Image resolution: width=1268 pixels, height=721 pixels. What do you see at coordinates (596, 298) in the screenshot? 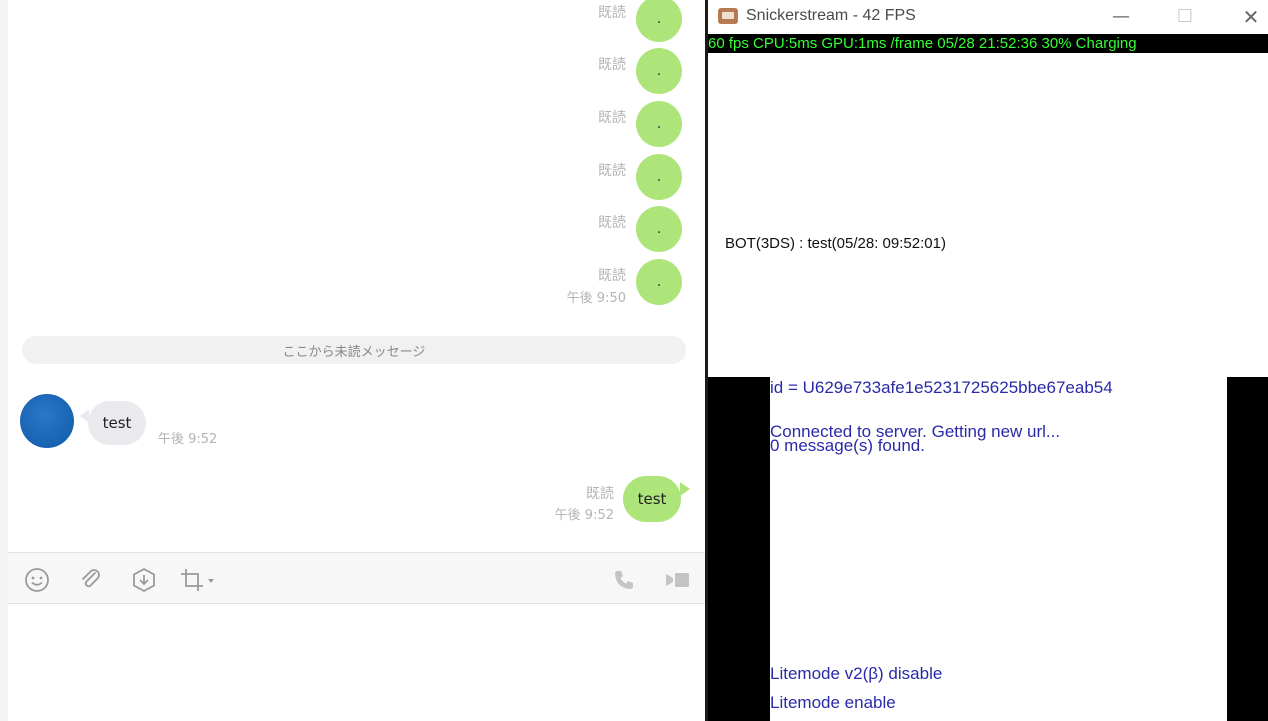
I see `message-time: 午後 9:50` at bounding box center [596, 298].